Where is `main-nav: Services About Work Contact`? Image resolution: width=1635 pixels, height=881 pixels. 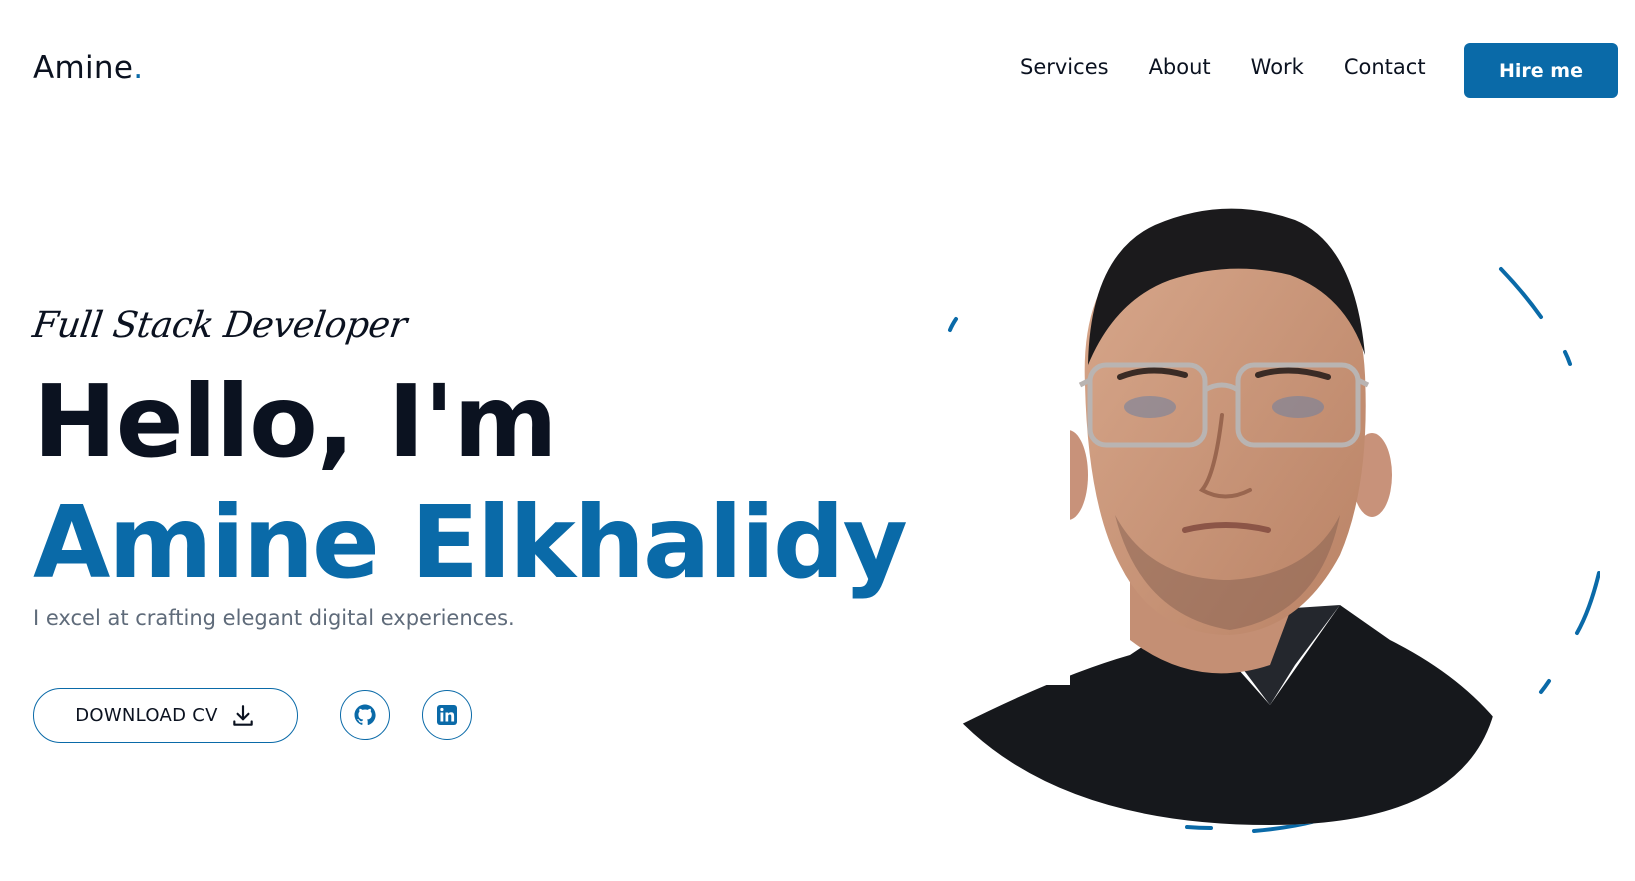 main-nav: Services About Work Contact is located at coordinates (1243, 67).